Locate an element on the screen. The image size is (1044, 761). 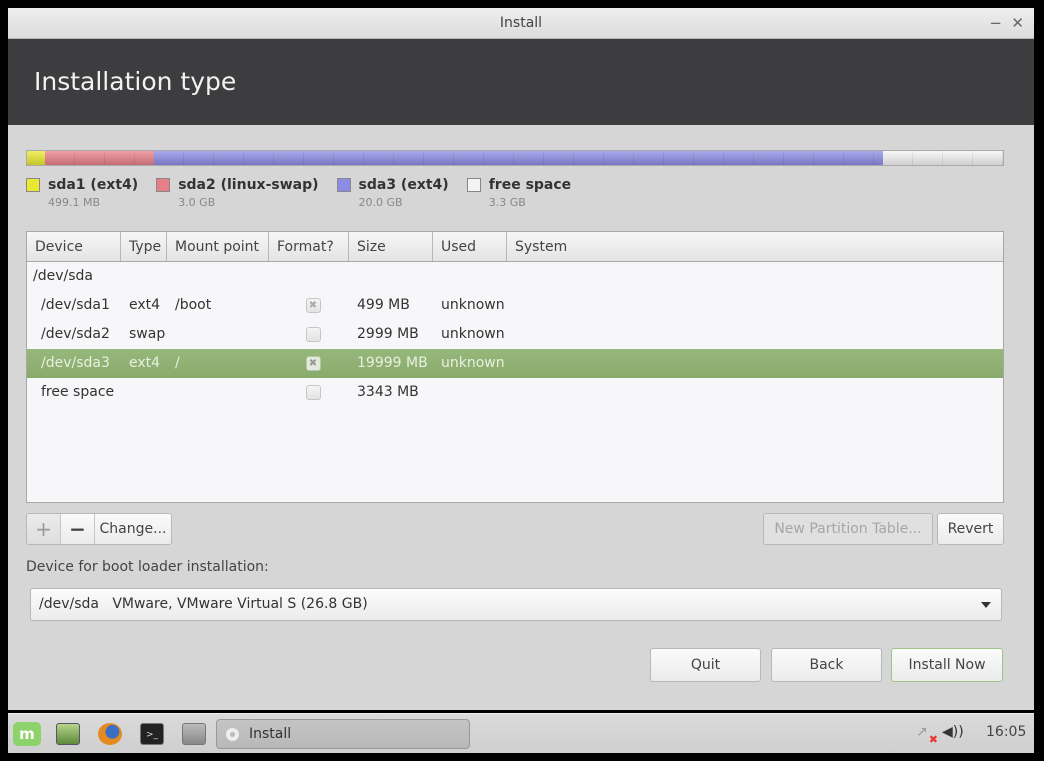
dropdown-arrow-icon is located at coordinates (986, 605).